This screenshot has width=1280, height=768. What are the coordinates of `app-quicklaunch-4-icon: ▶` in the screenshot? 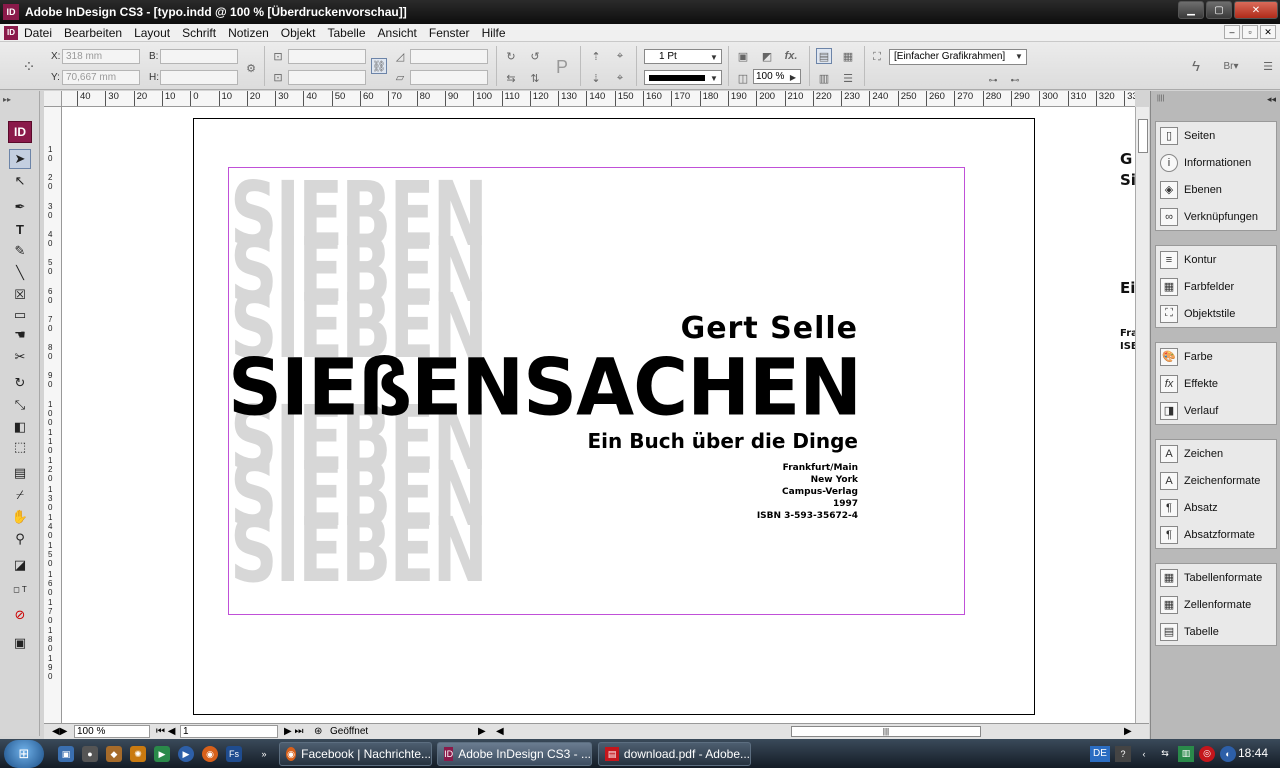 It's located at (162, 754).